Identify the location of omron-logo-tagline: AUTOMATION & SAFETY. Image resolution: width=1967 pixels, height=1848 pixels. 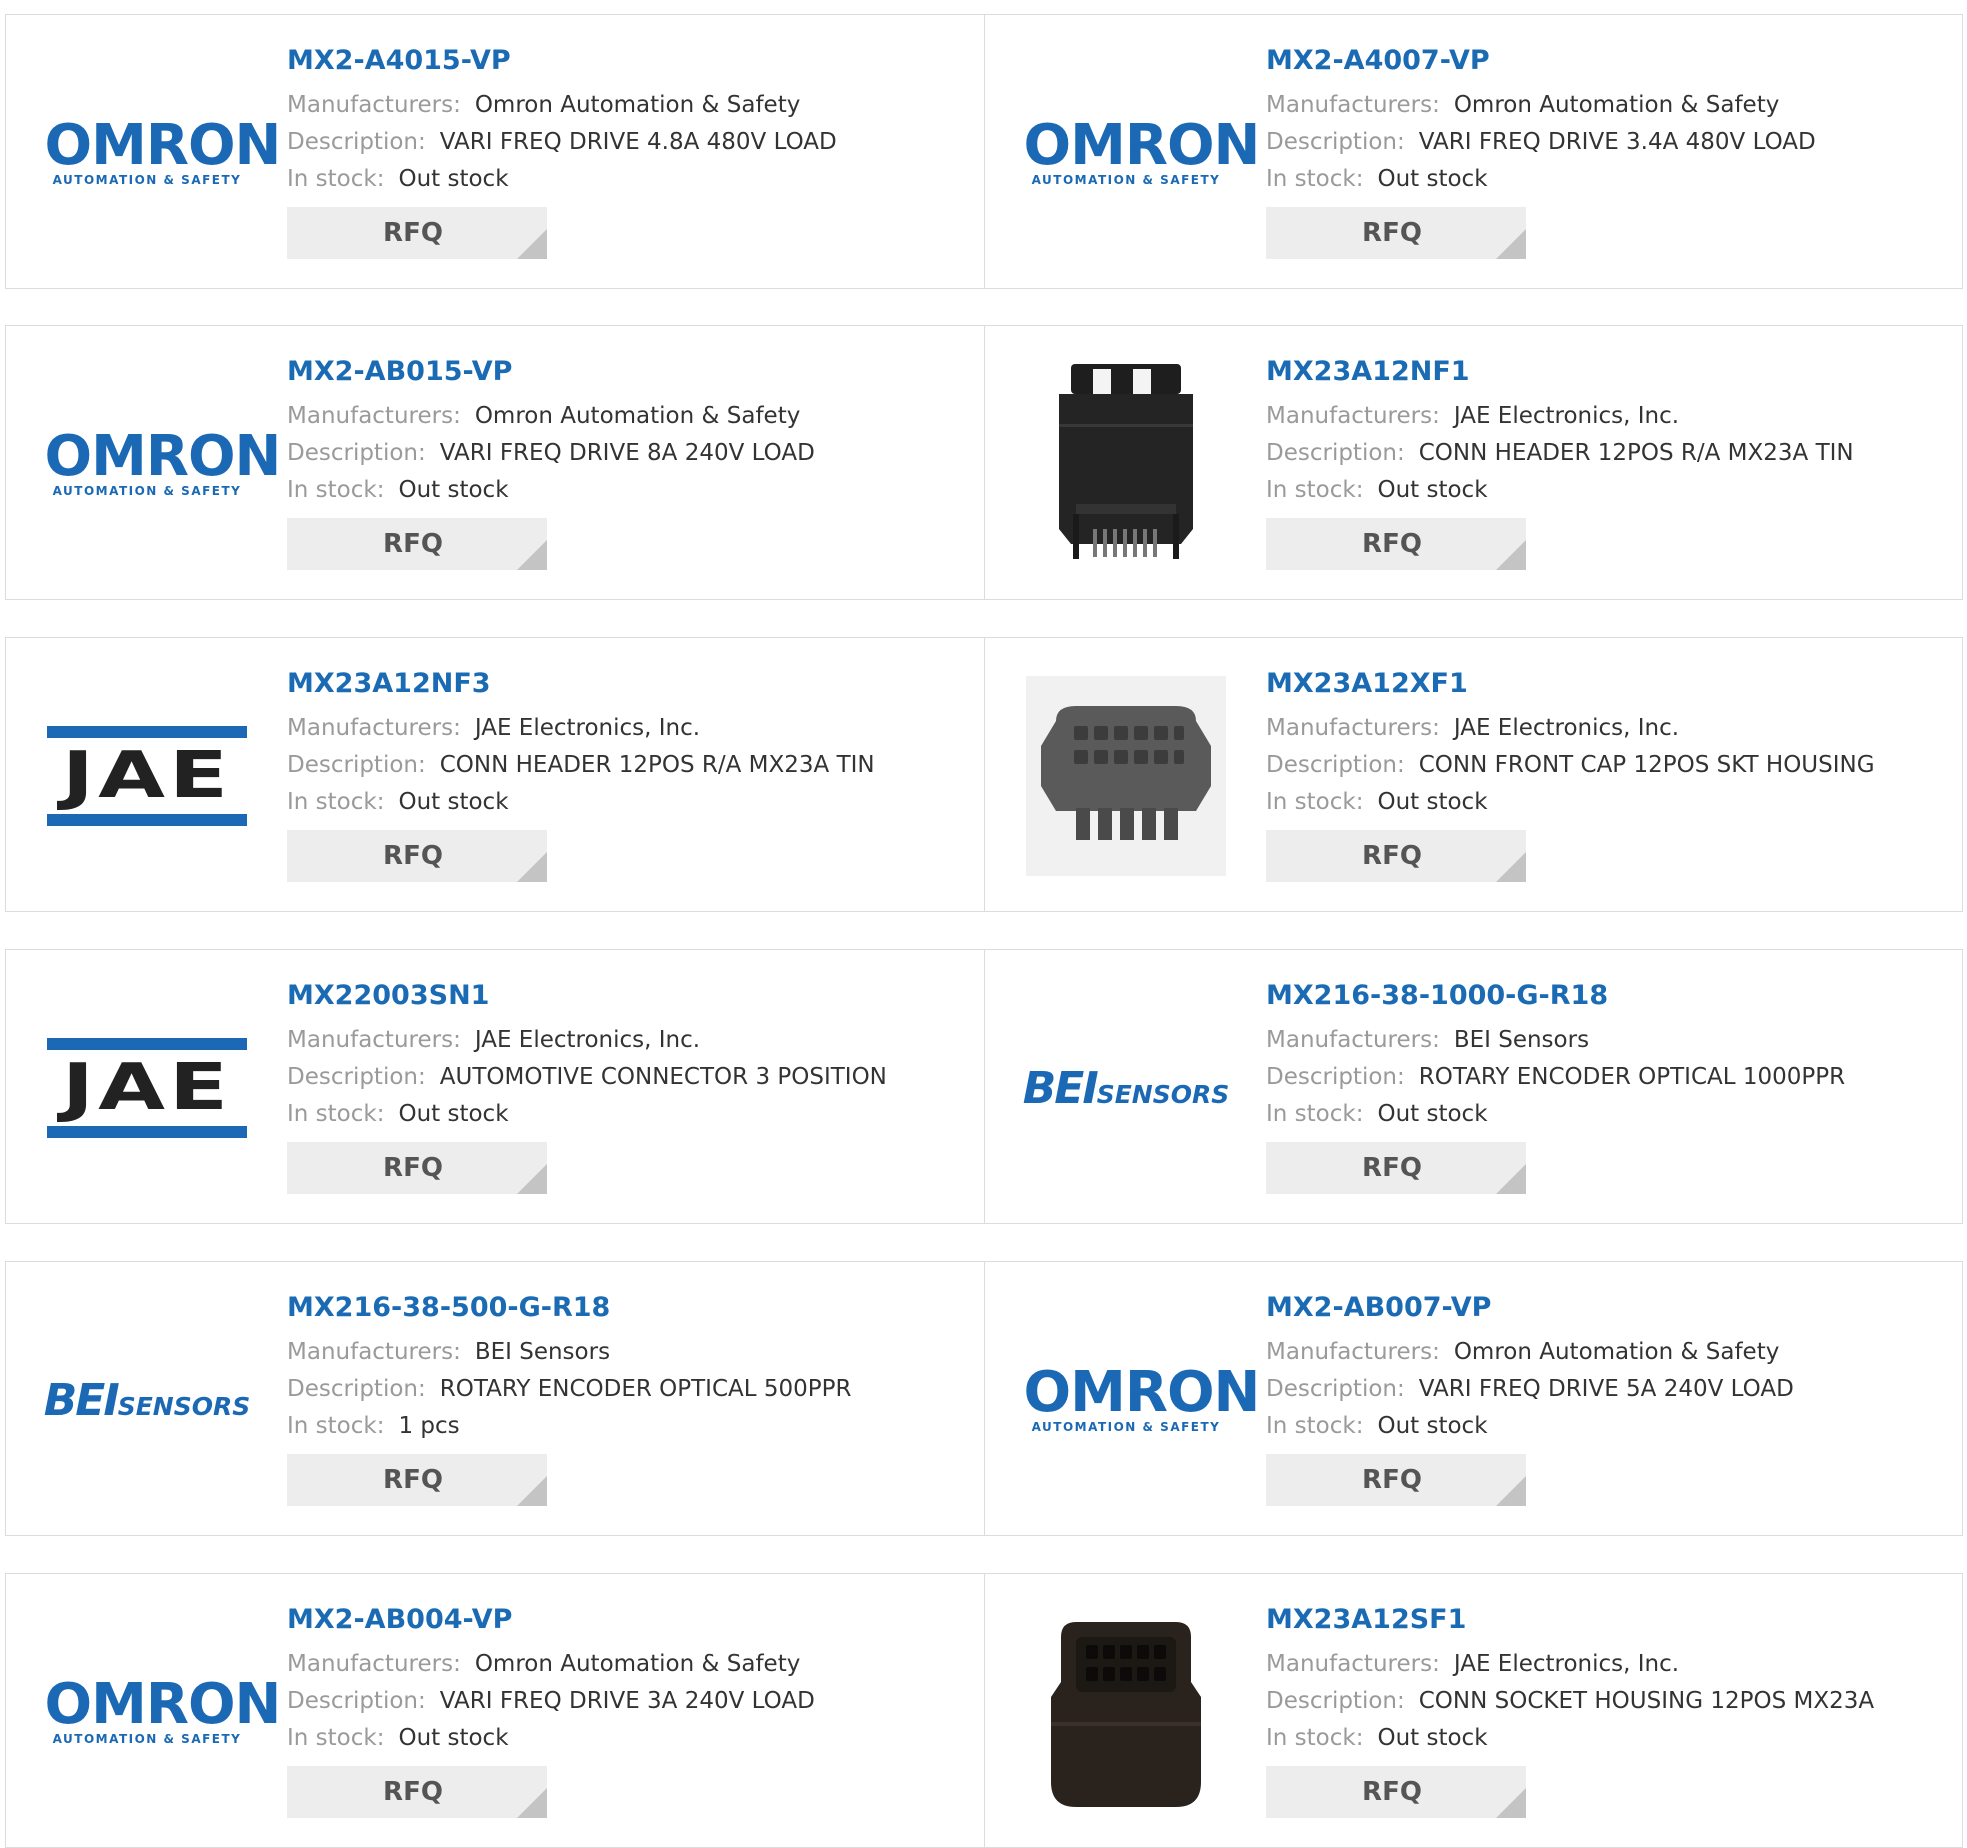
(147, 491).